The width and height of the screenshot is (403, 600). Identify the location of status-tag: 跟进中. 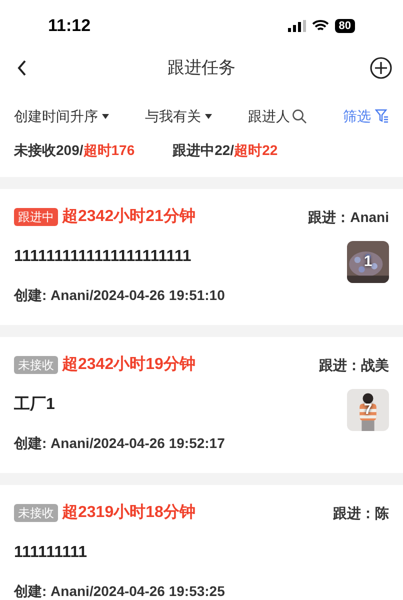
(36, 217).